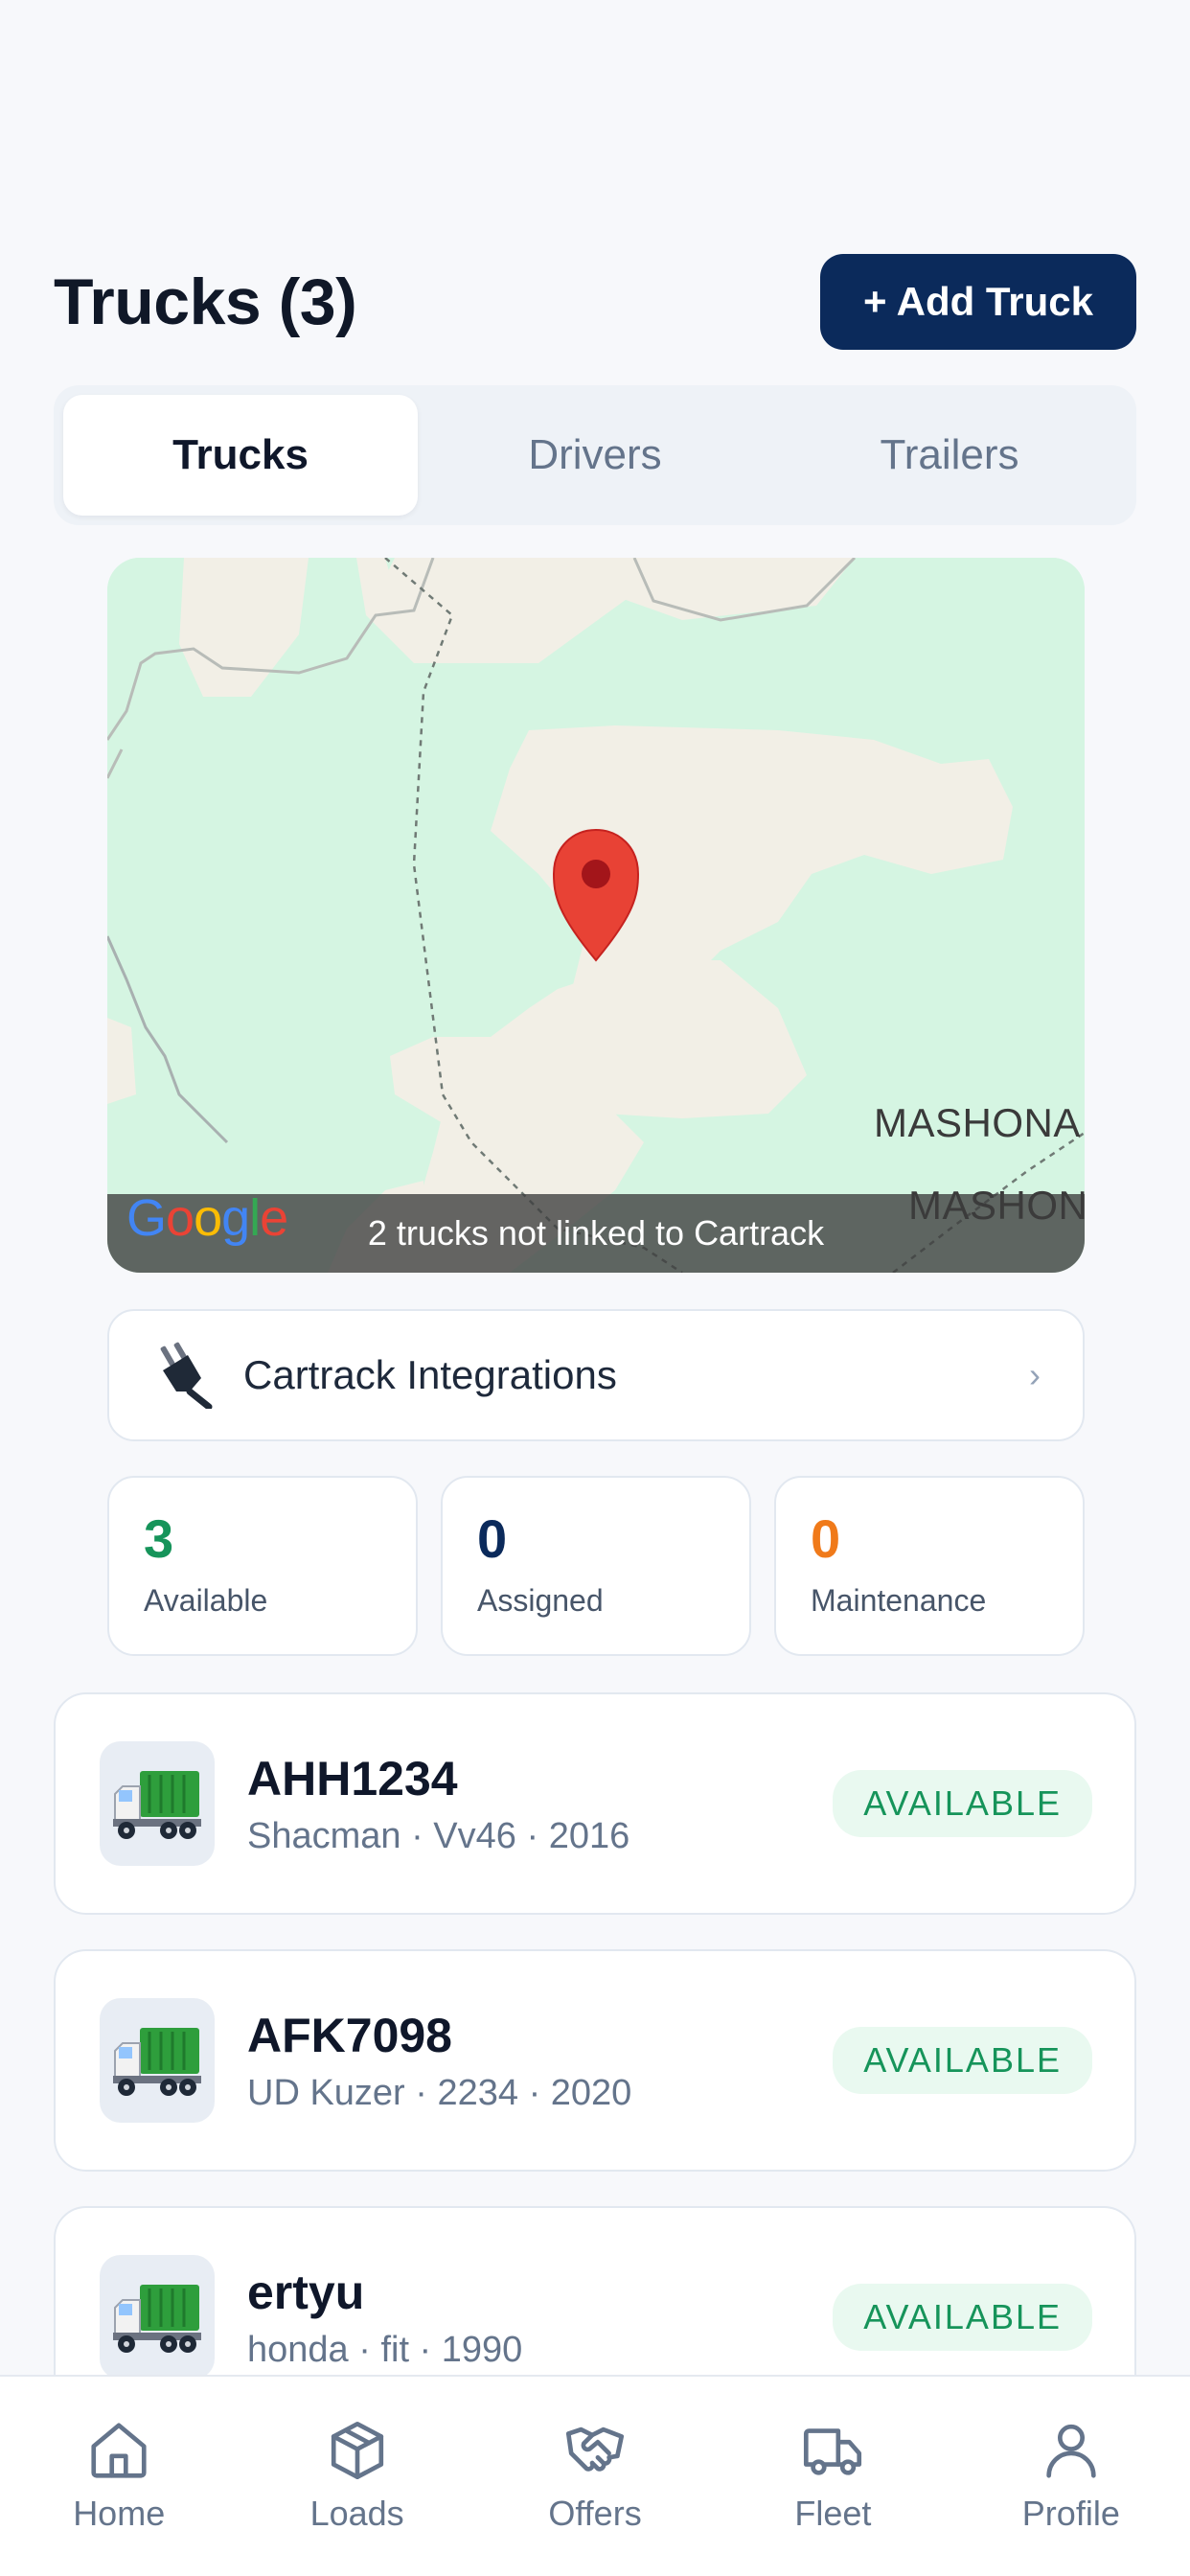 The height and width of the screenshot is (2576, 1190). What do you see at coordinates (440, 2092) in the screenshot?
I see `truck-details: UD Kuzer · 2234 · 2020` at bounding box center [440, 2092].